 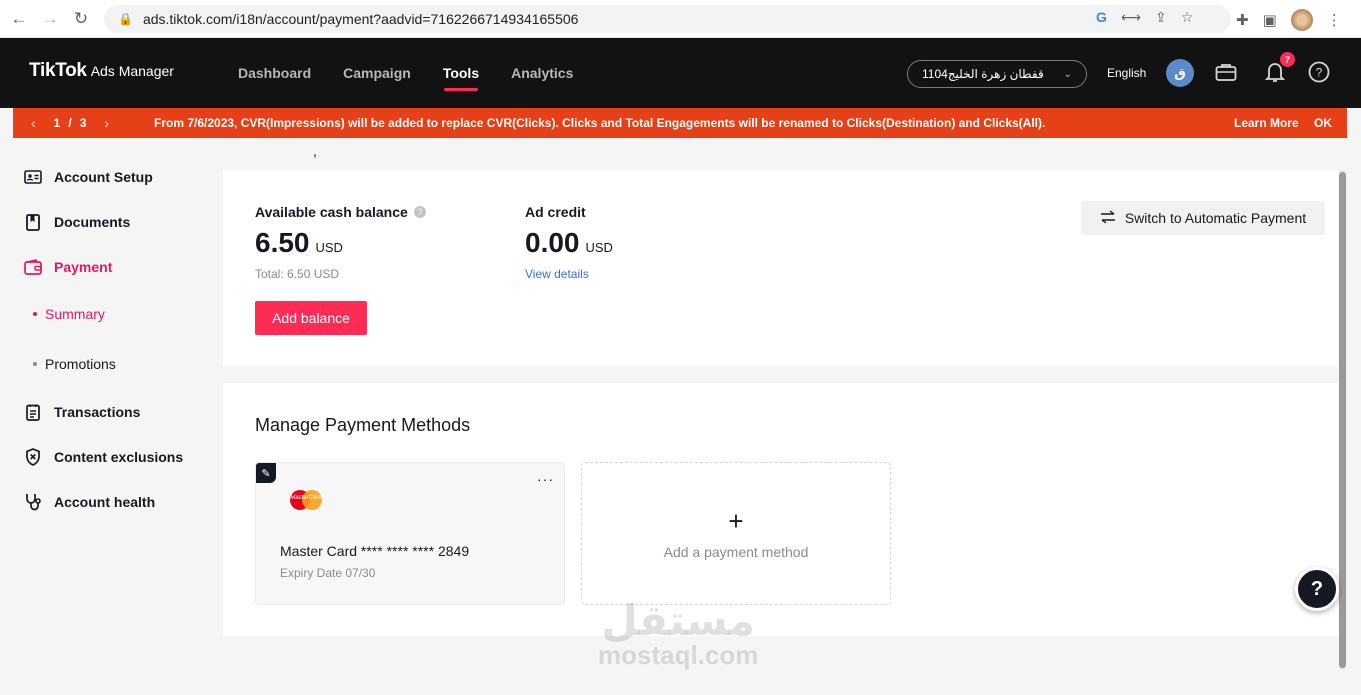 I want to click on sidebar-item-account-setup: Account Setup, so click(x=88, y=177).